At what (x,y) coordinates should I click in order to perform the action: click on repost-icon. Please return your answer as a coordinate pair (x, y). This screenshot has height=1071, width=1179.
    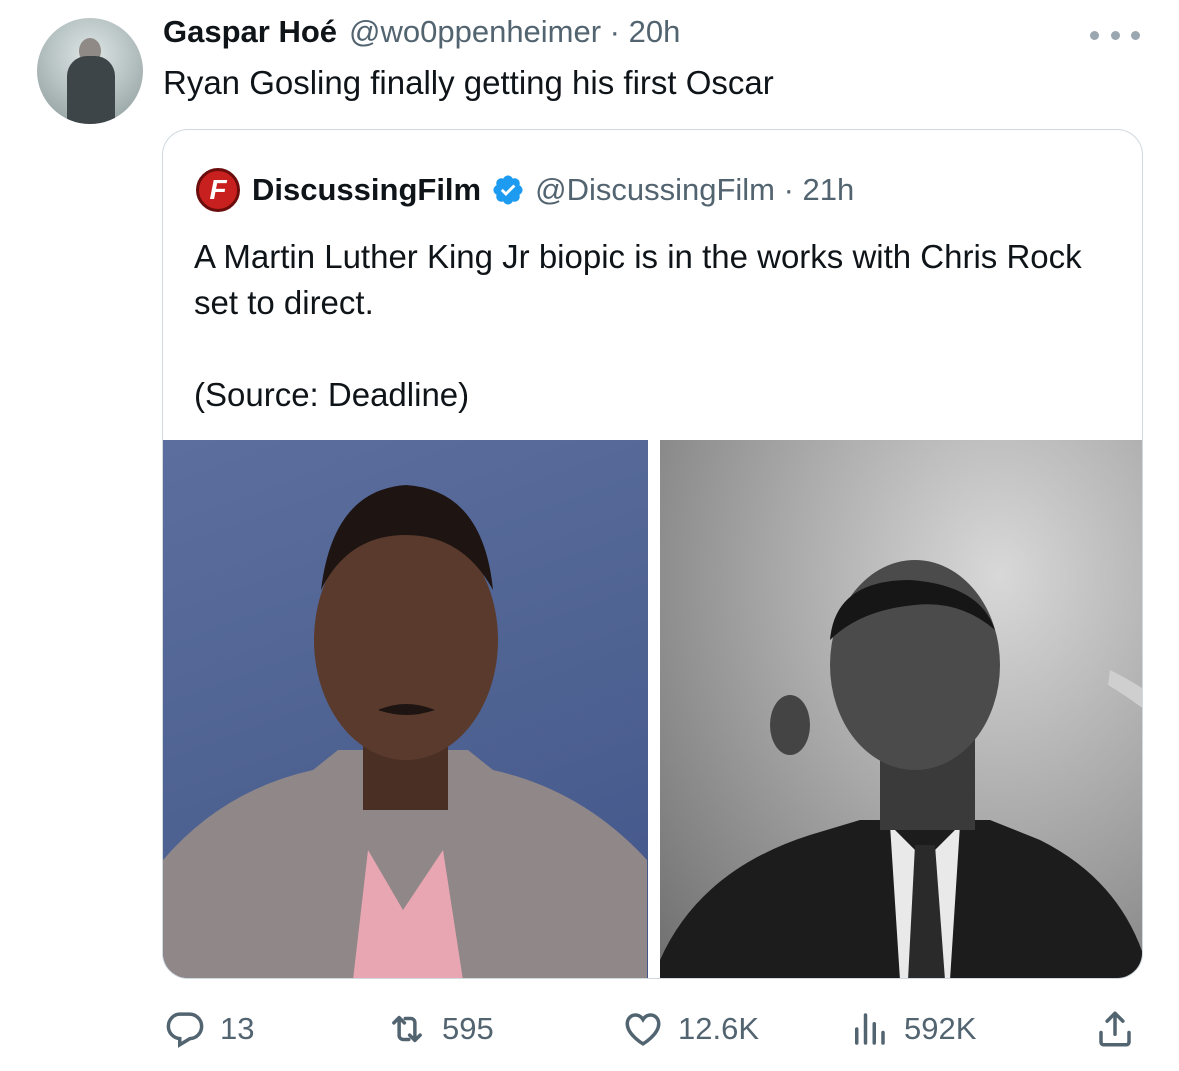
    Looking at the image, I should click on (407, 1029).